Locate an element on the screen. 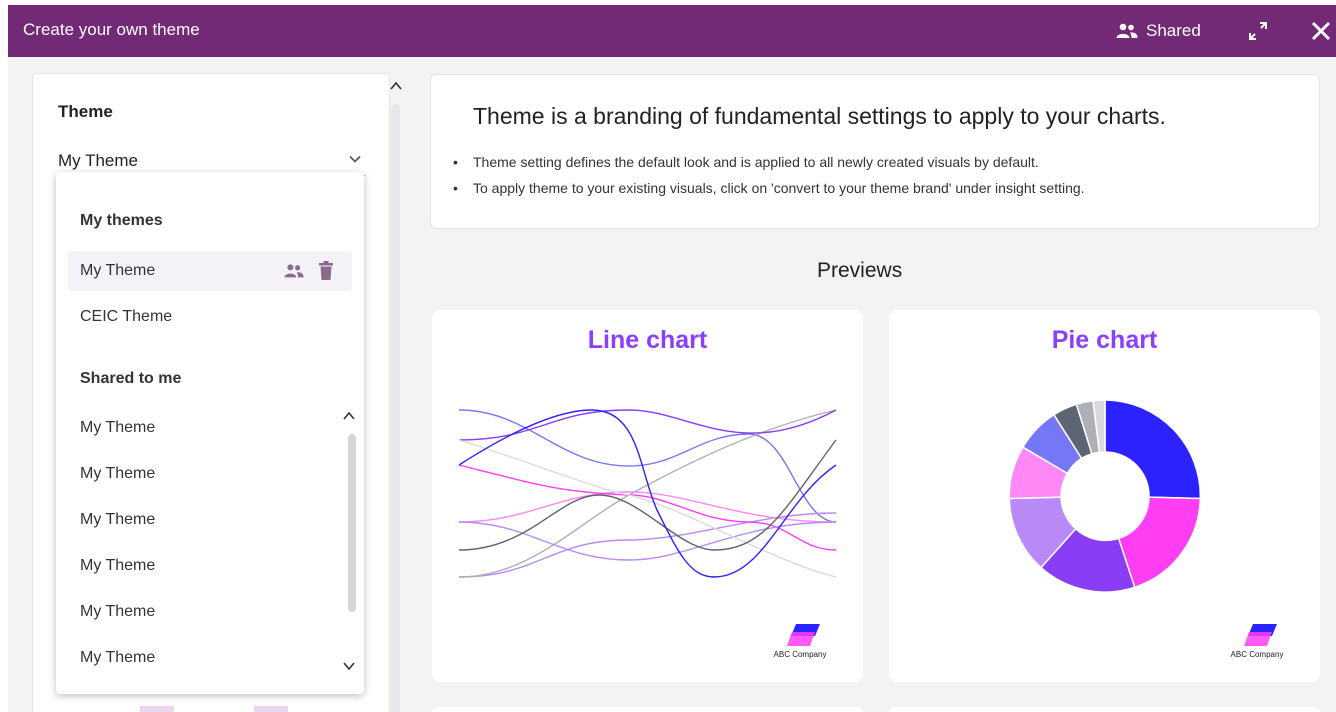 Image resolution: width=1336 pixels, height=712 pixels. shared-button: Shared is located at coordinates (1158, 31).